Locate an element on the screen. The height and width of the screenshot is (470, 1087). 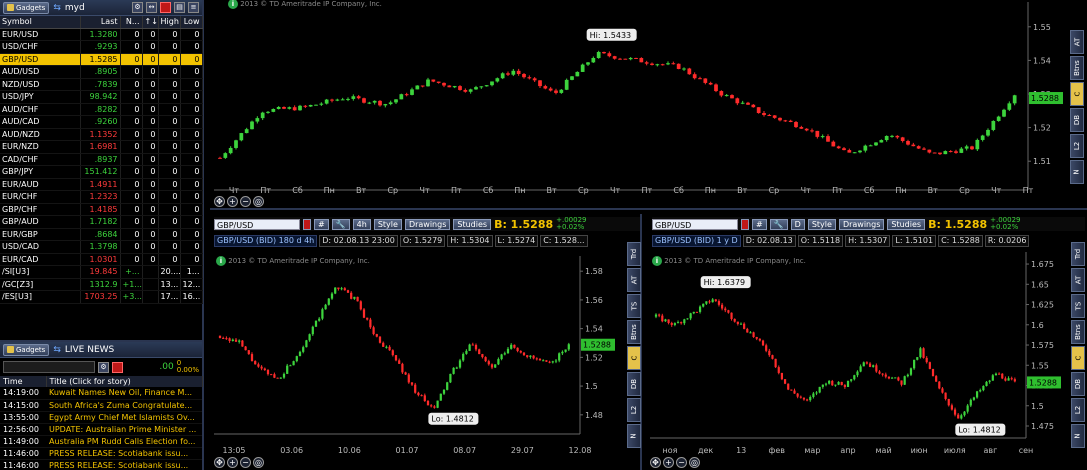
menu-icon: ≡ is located at coordinates (193, 7).